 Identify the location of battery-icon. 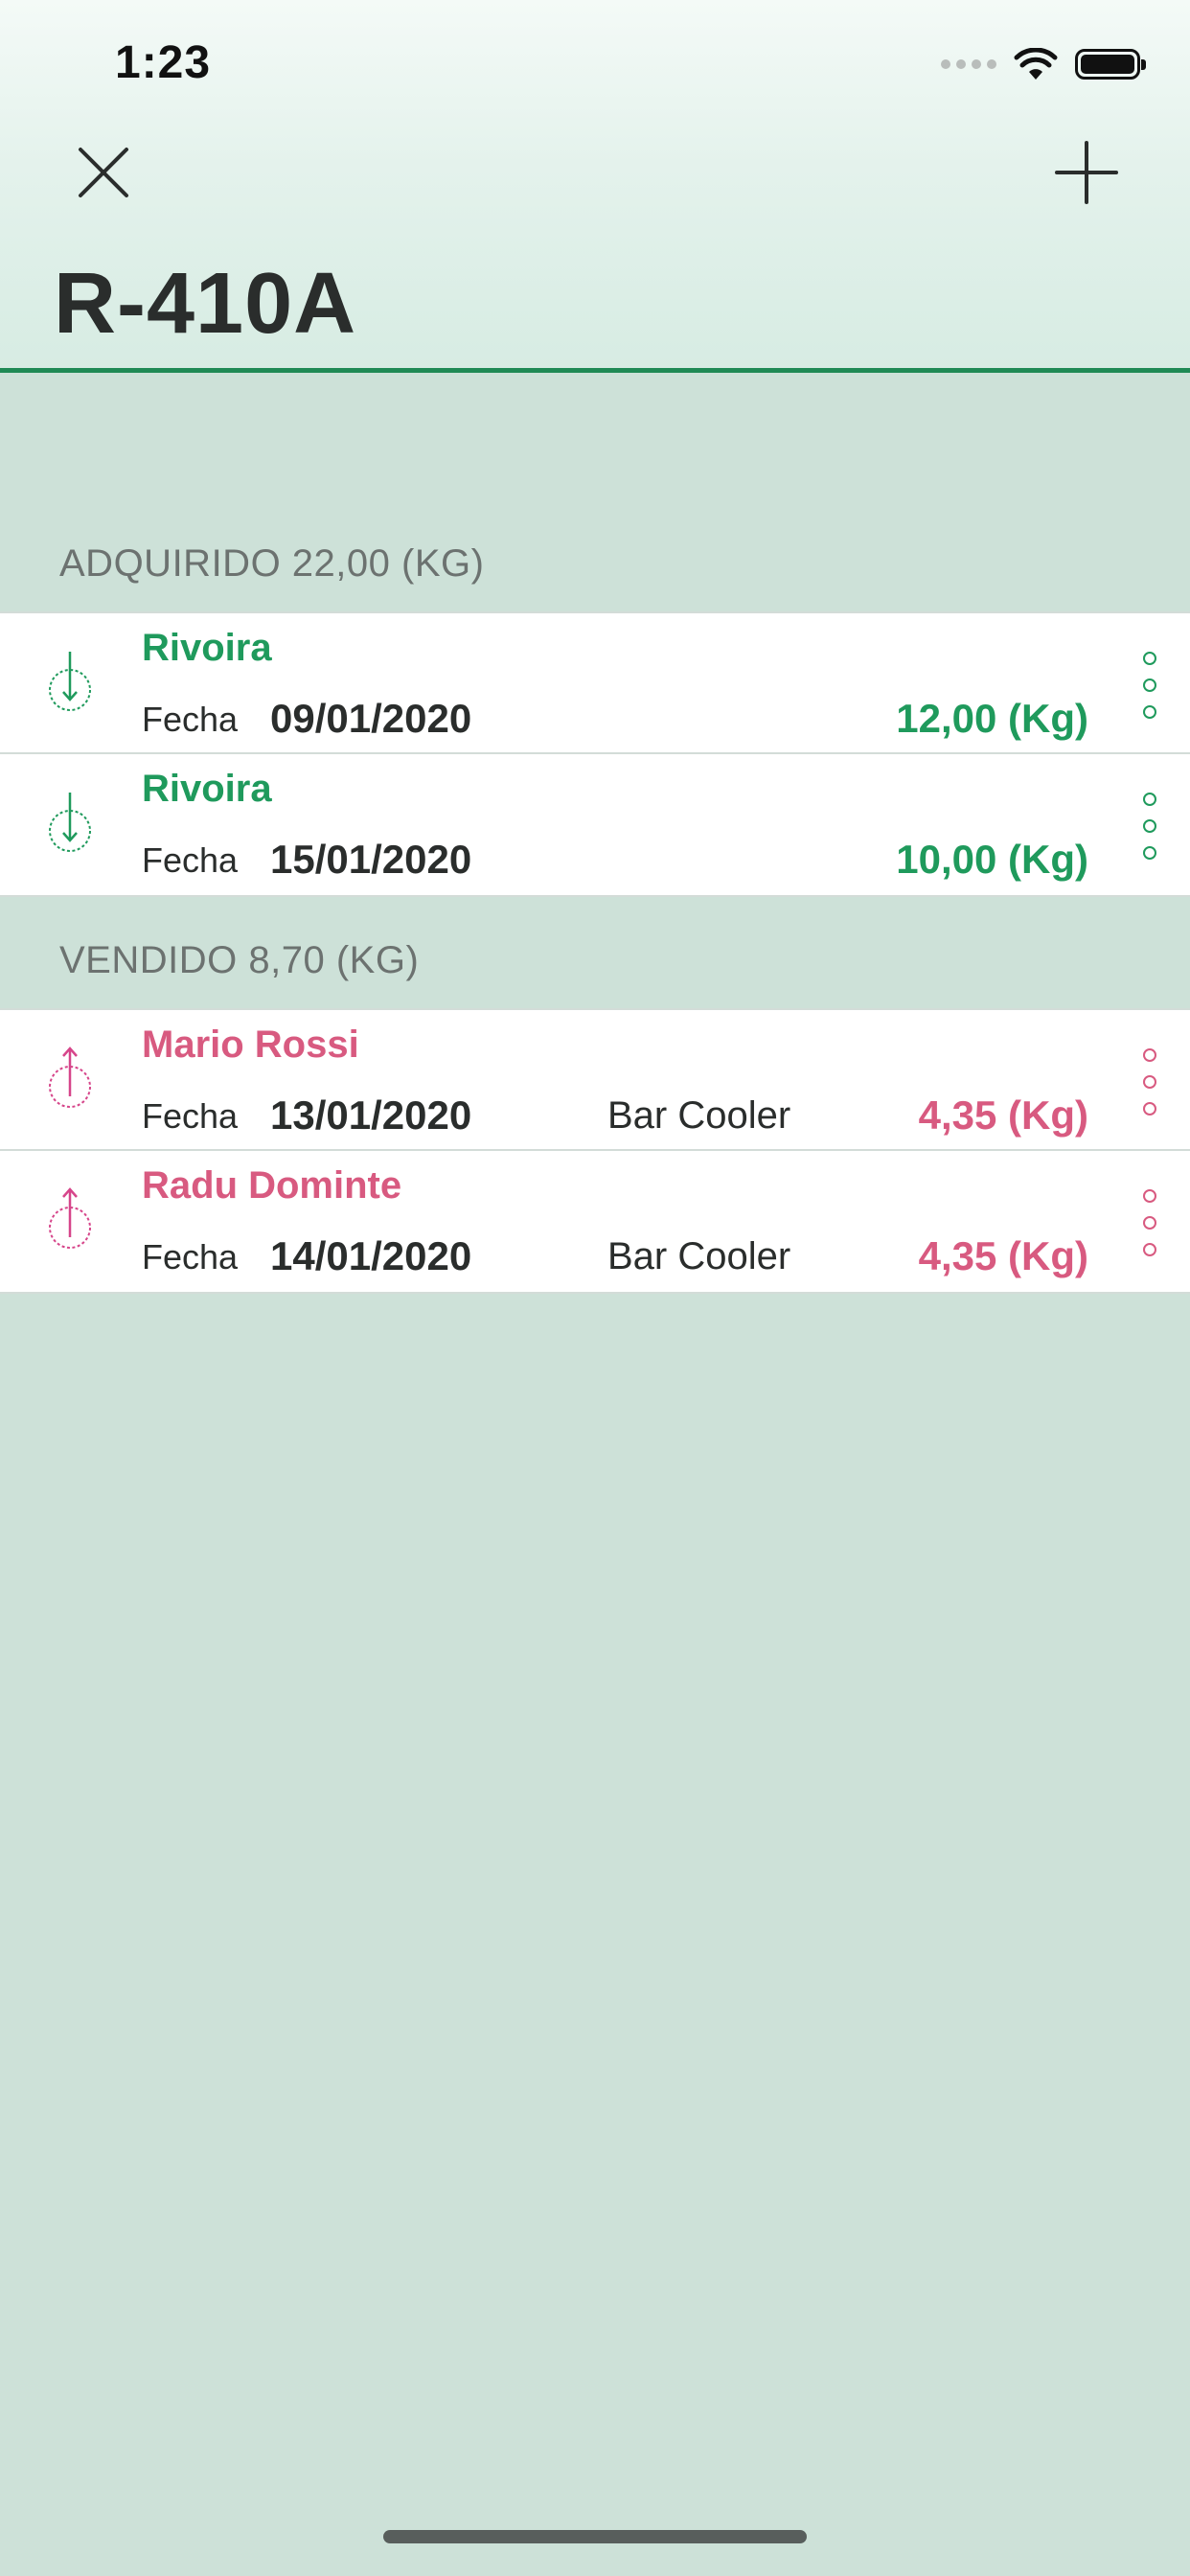
(1110, 64).